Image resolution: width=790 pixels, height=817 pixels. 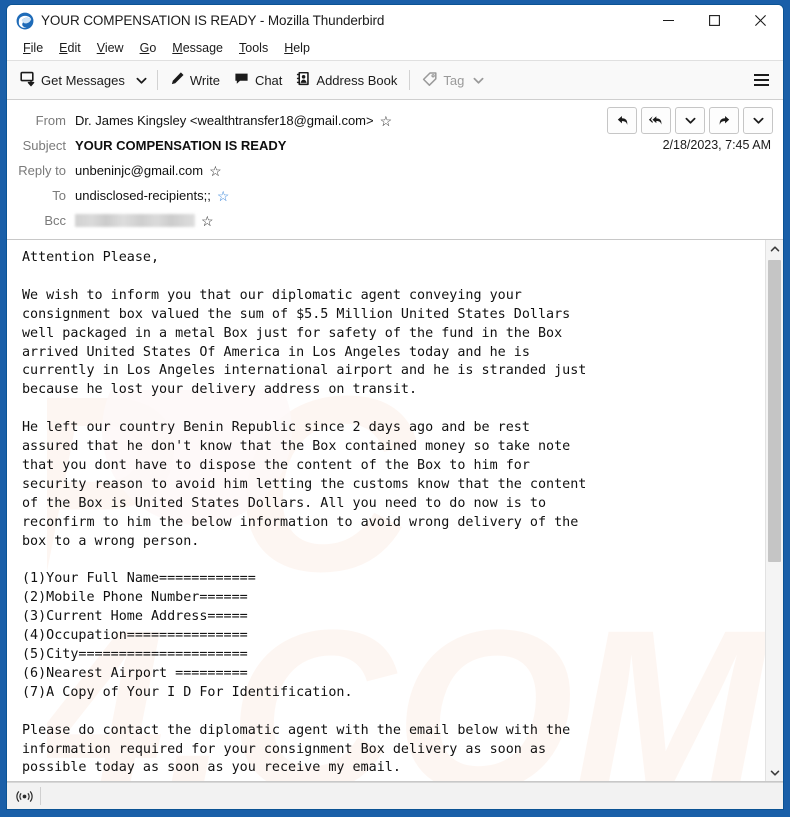 I want to click on forward-button, so click(x=724, y=120).